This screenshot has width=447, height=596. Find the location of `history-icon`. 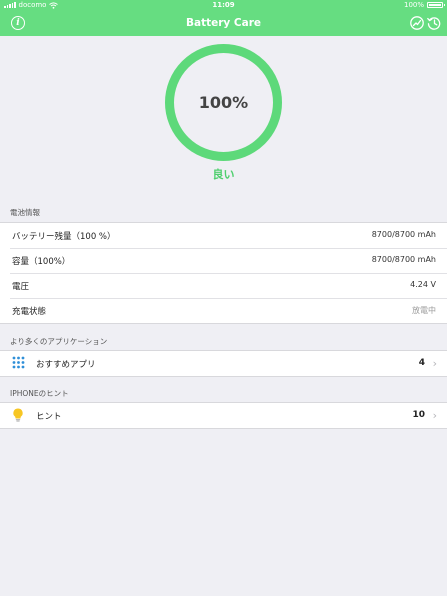

history-icon is located at coordinates (434, 23).